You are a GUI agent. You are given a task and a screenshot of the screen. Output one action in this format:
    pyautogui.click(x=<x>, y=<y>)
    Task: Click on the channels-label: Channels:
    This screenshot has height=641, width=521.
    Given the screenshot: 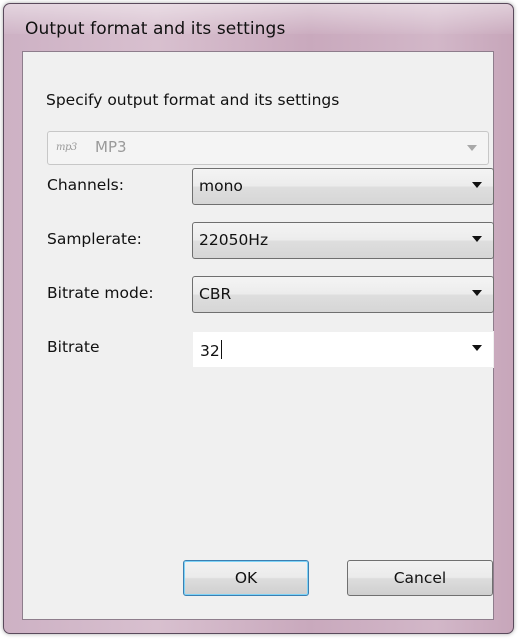 What is the action you would take?
    pyautogui.click(x=85, y=185)
    